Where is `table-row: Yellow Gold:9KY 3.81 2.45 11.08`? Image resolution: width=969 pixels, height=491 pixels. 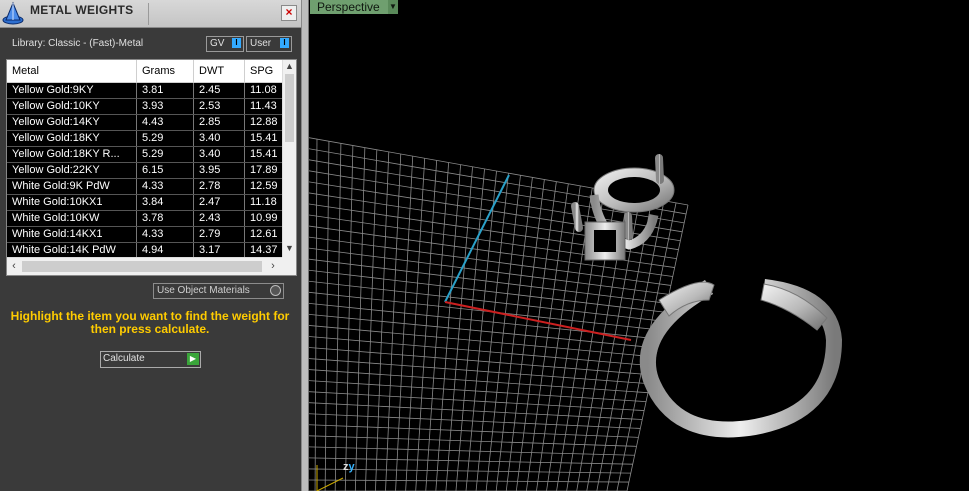 table-row: Yellow Gold:9KY 3.81 2.45 11.08 is located at coordinates (144, 91).